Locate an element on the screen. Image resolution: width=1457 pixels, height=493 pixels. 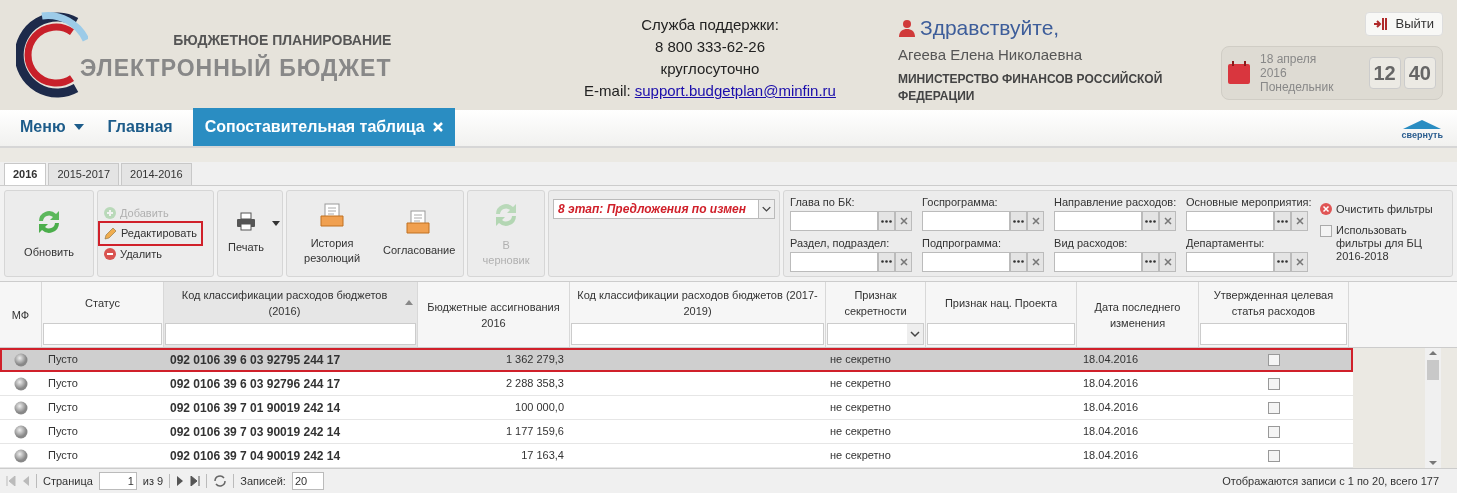
table-row: Пусто 092 0106 39 7 04 90019 242 14 17 163,4 не секретно 18.04.2016 is located at coordinates (676, 456).